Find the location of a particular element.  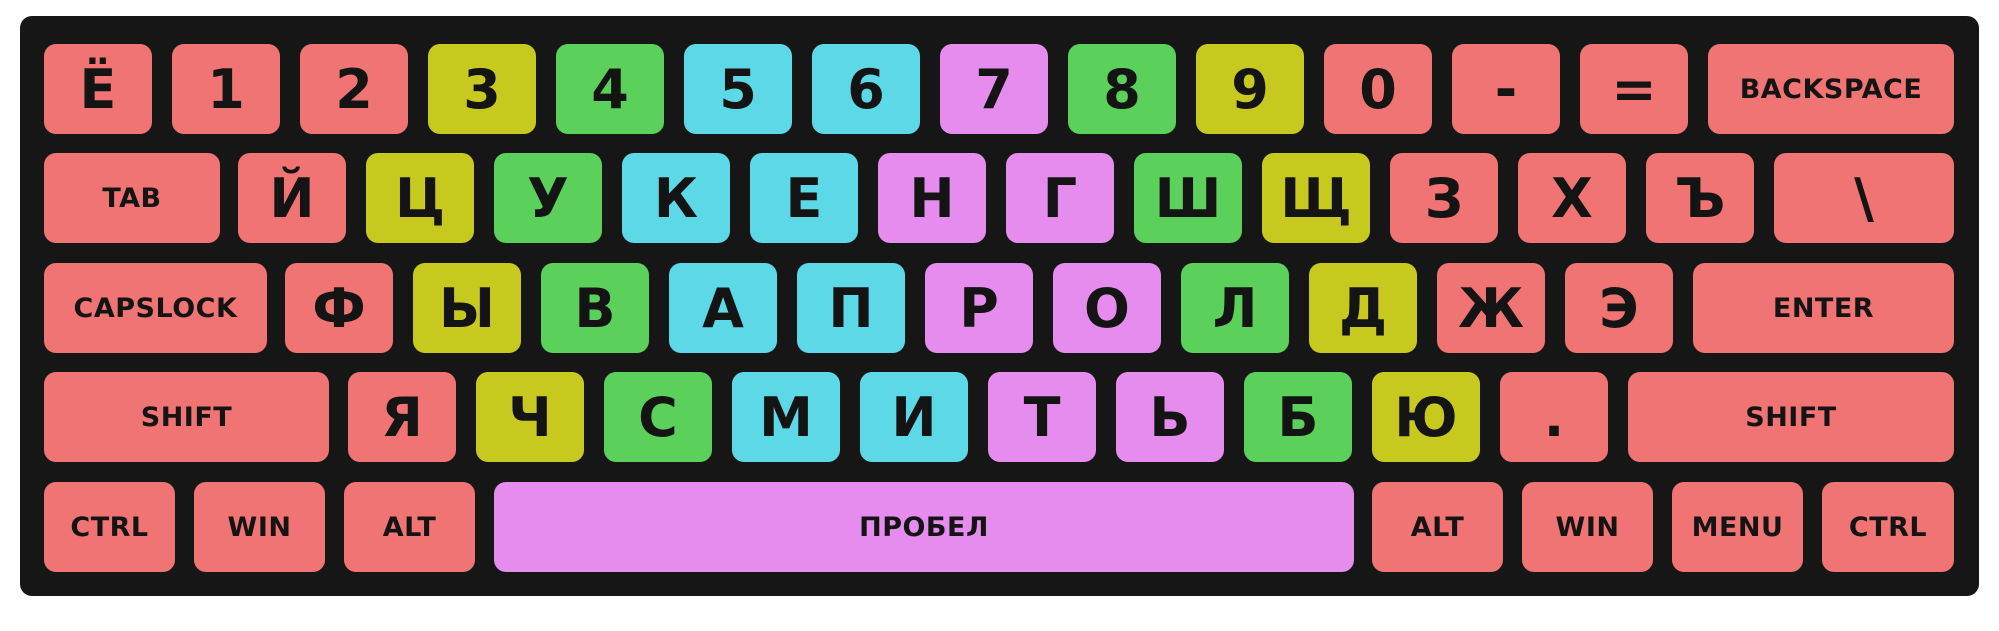

key-ё: Ё is located at coordinates (98, 89).